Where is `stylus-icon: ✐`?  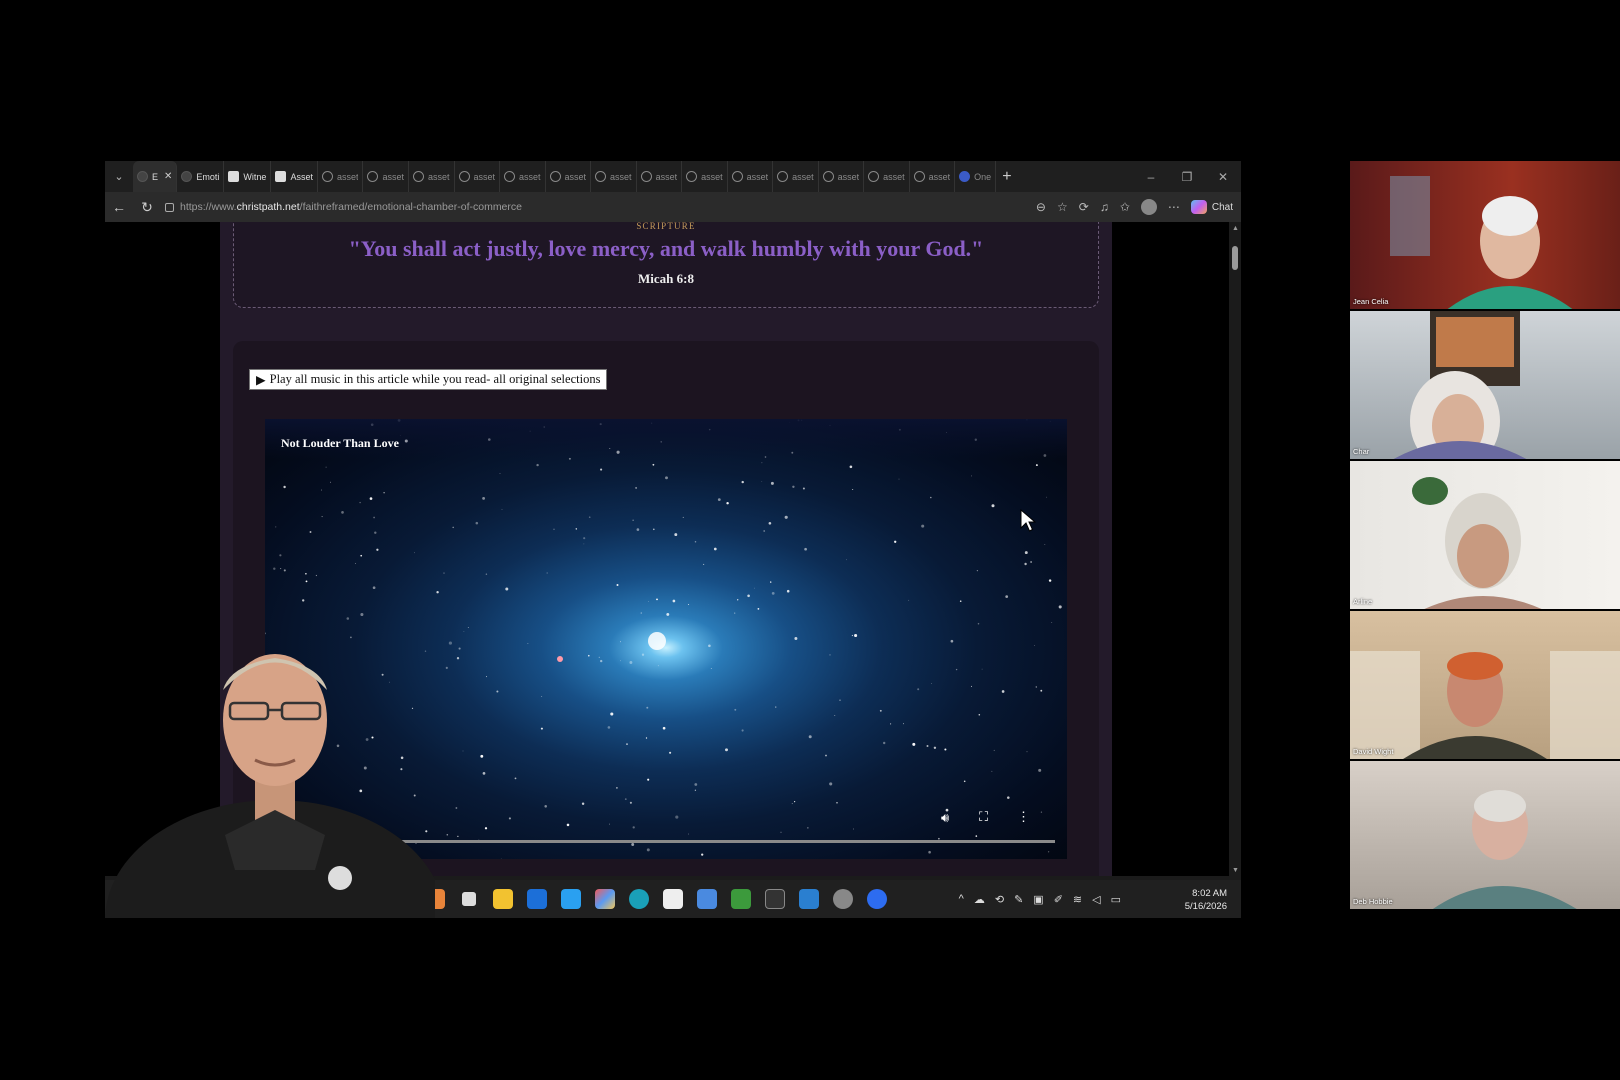 stylus-icon: ✐ is located at coordinates (1058, 899).